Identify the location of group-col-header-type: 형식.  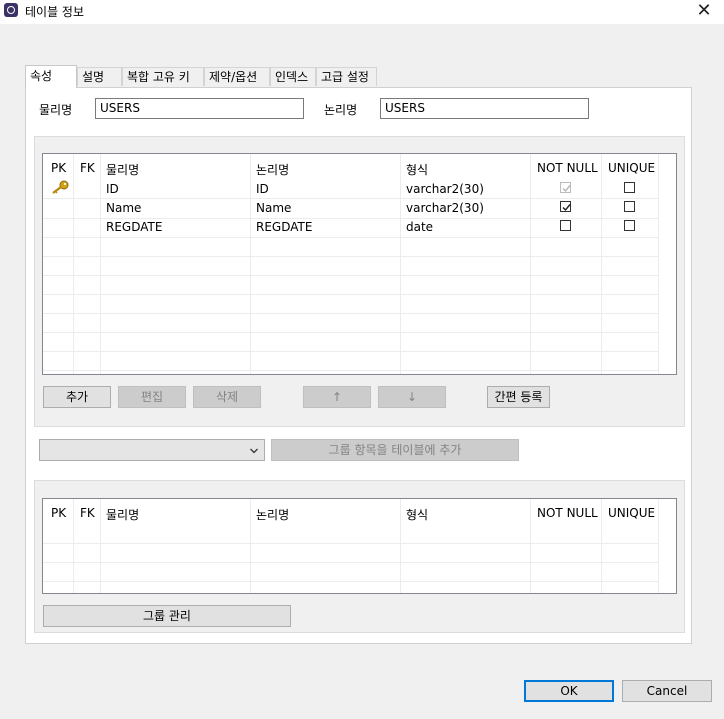
(417, 514).